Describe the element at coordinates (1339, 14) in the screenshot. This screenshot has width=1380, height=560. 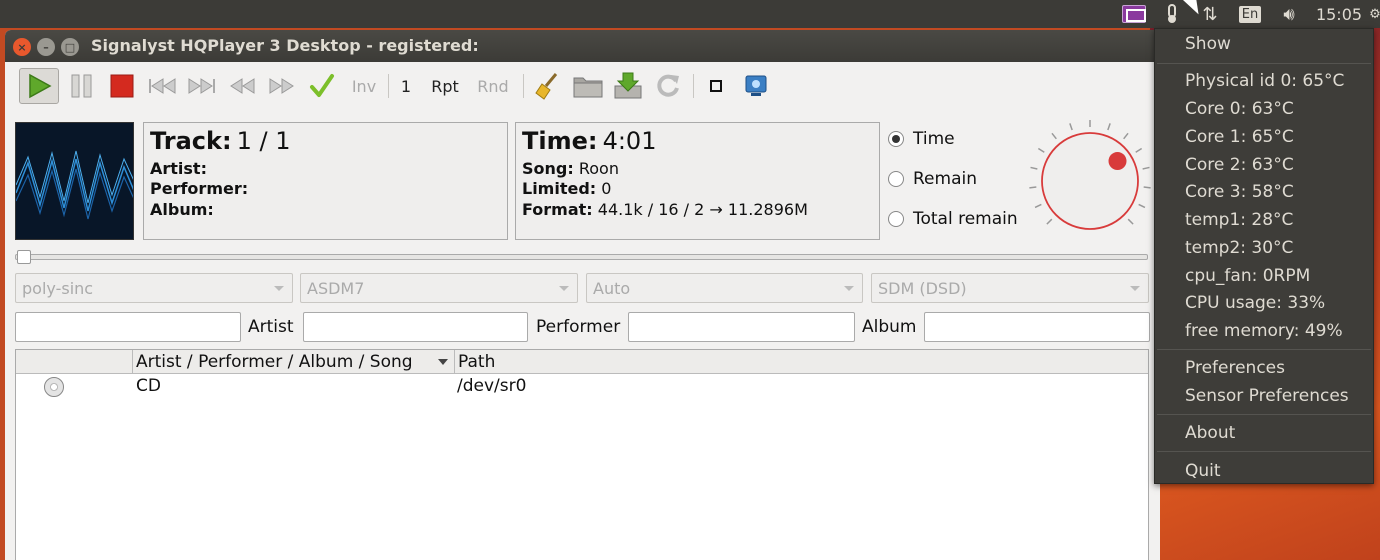
I see `clock: 15:05` at that location.